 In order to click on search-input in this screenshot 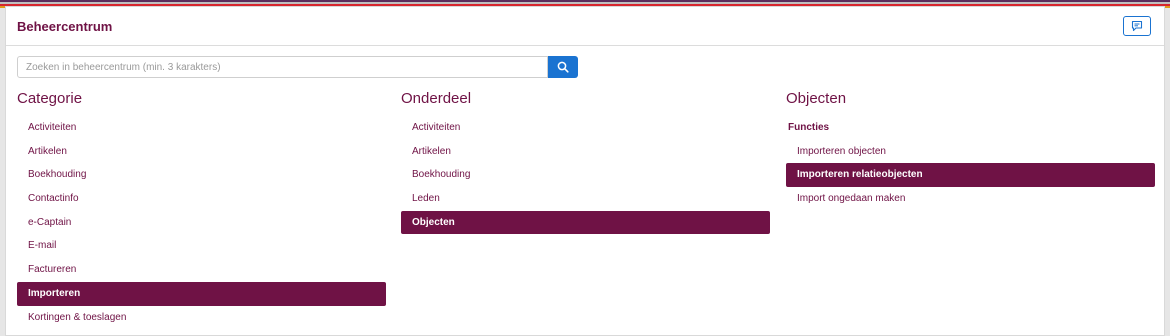, I will do `click(282, 67)`.